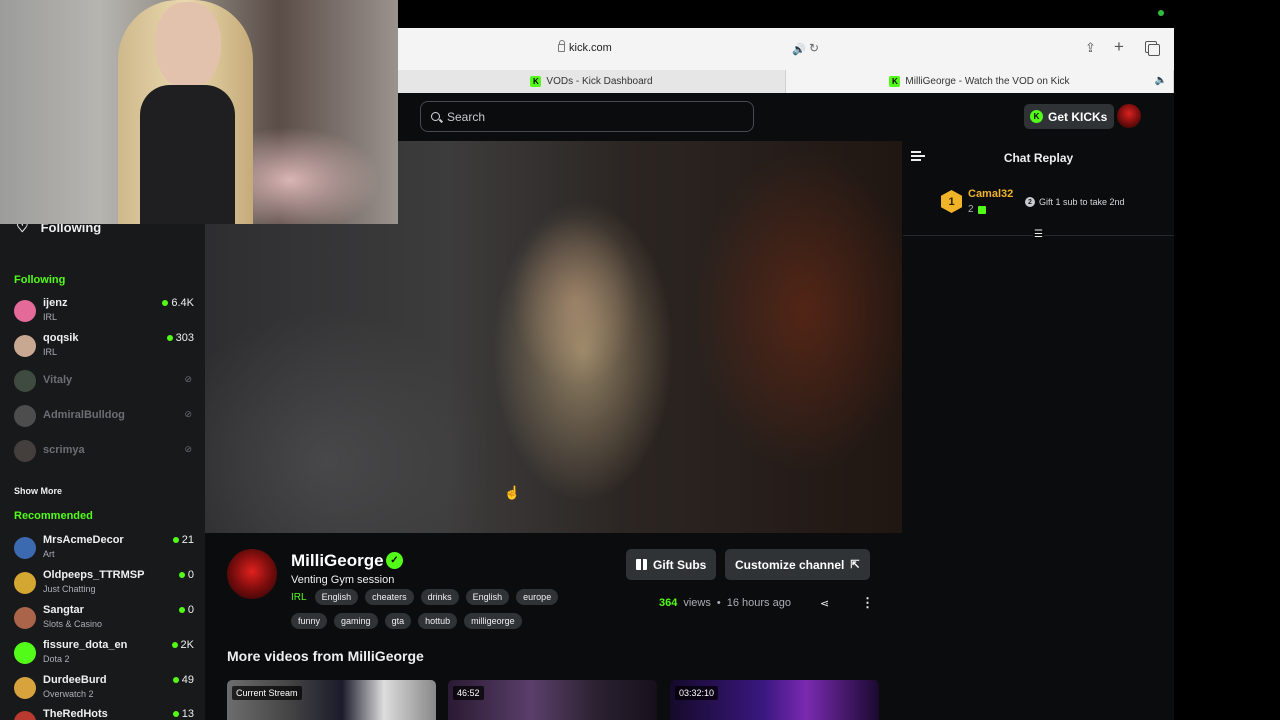  What do you see at coordinates (1075, 202) in the screenshot?
I see `gift-sub-prompt: 2 Gift 1 sub to take 2nd` at bounding box center [1075, 202].